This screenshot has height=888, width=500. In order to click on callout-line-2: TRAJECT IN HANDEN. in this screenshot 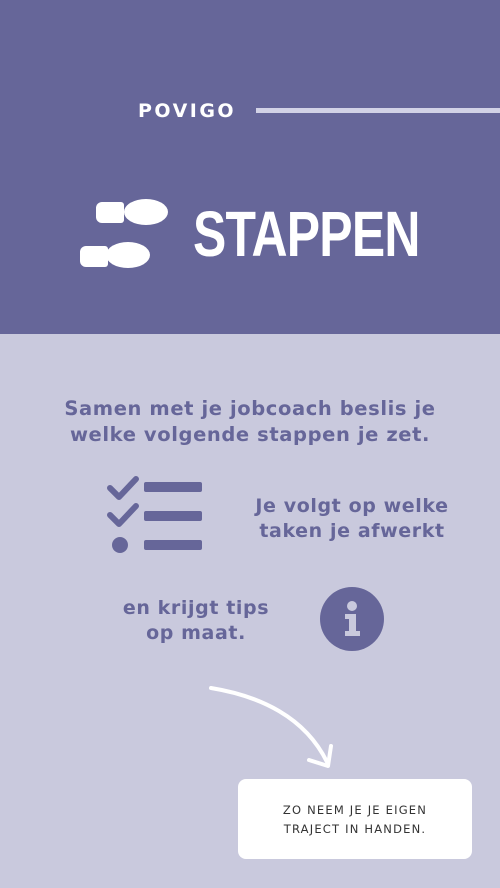, I will do `click(355, 829)`.